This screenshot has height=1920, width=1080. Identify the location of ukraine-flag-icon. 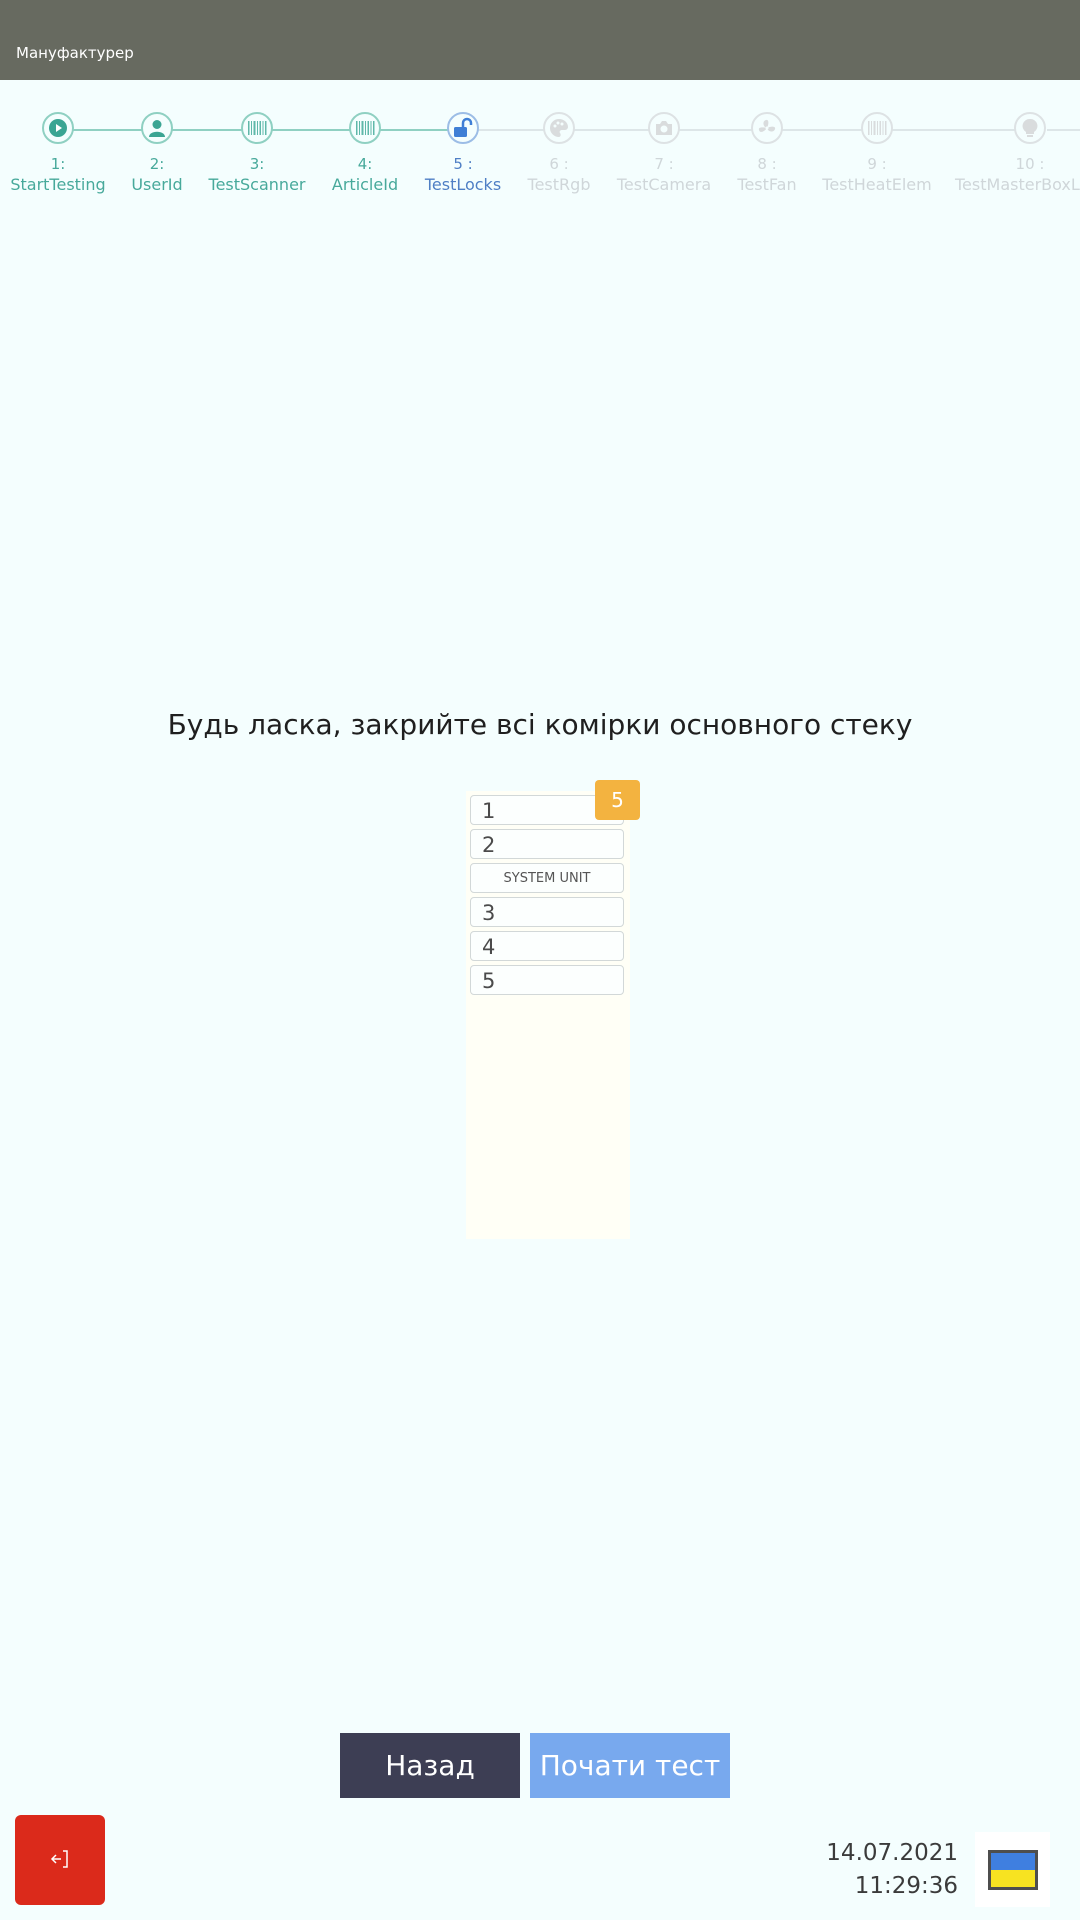
(1012, 1869).